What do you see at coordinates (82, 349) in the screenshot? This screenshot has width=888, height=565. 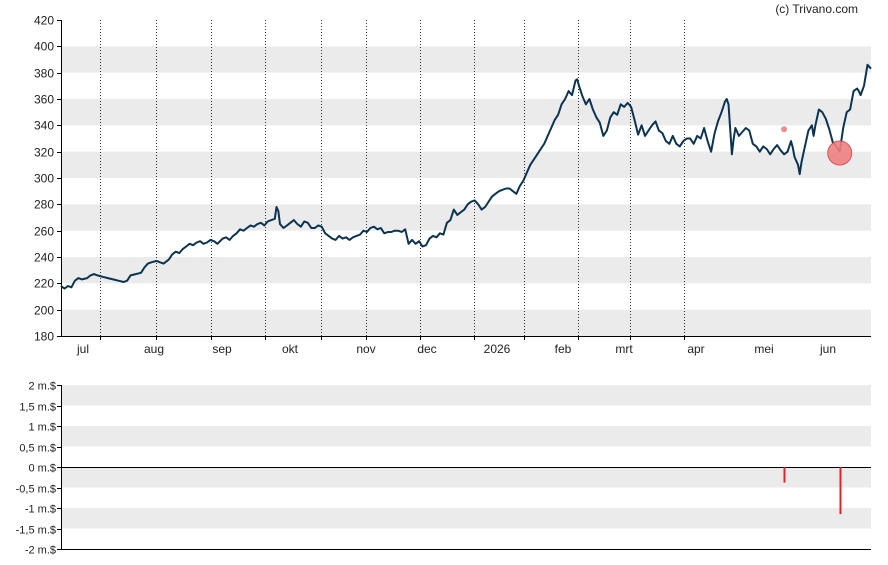 I see `x-tick-label: jul` at bounding box center [82, 349].